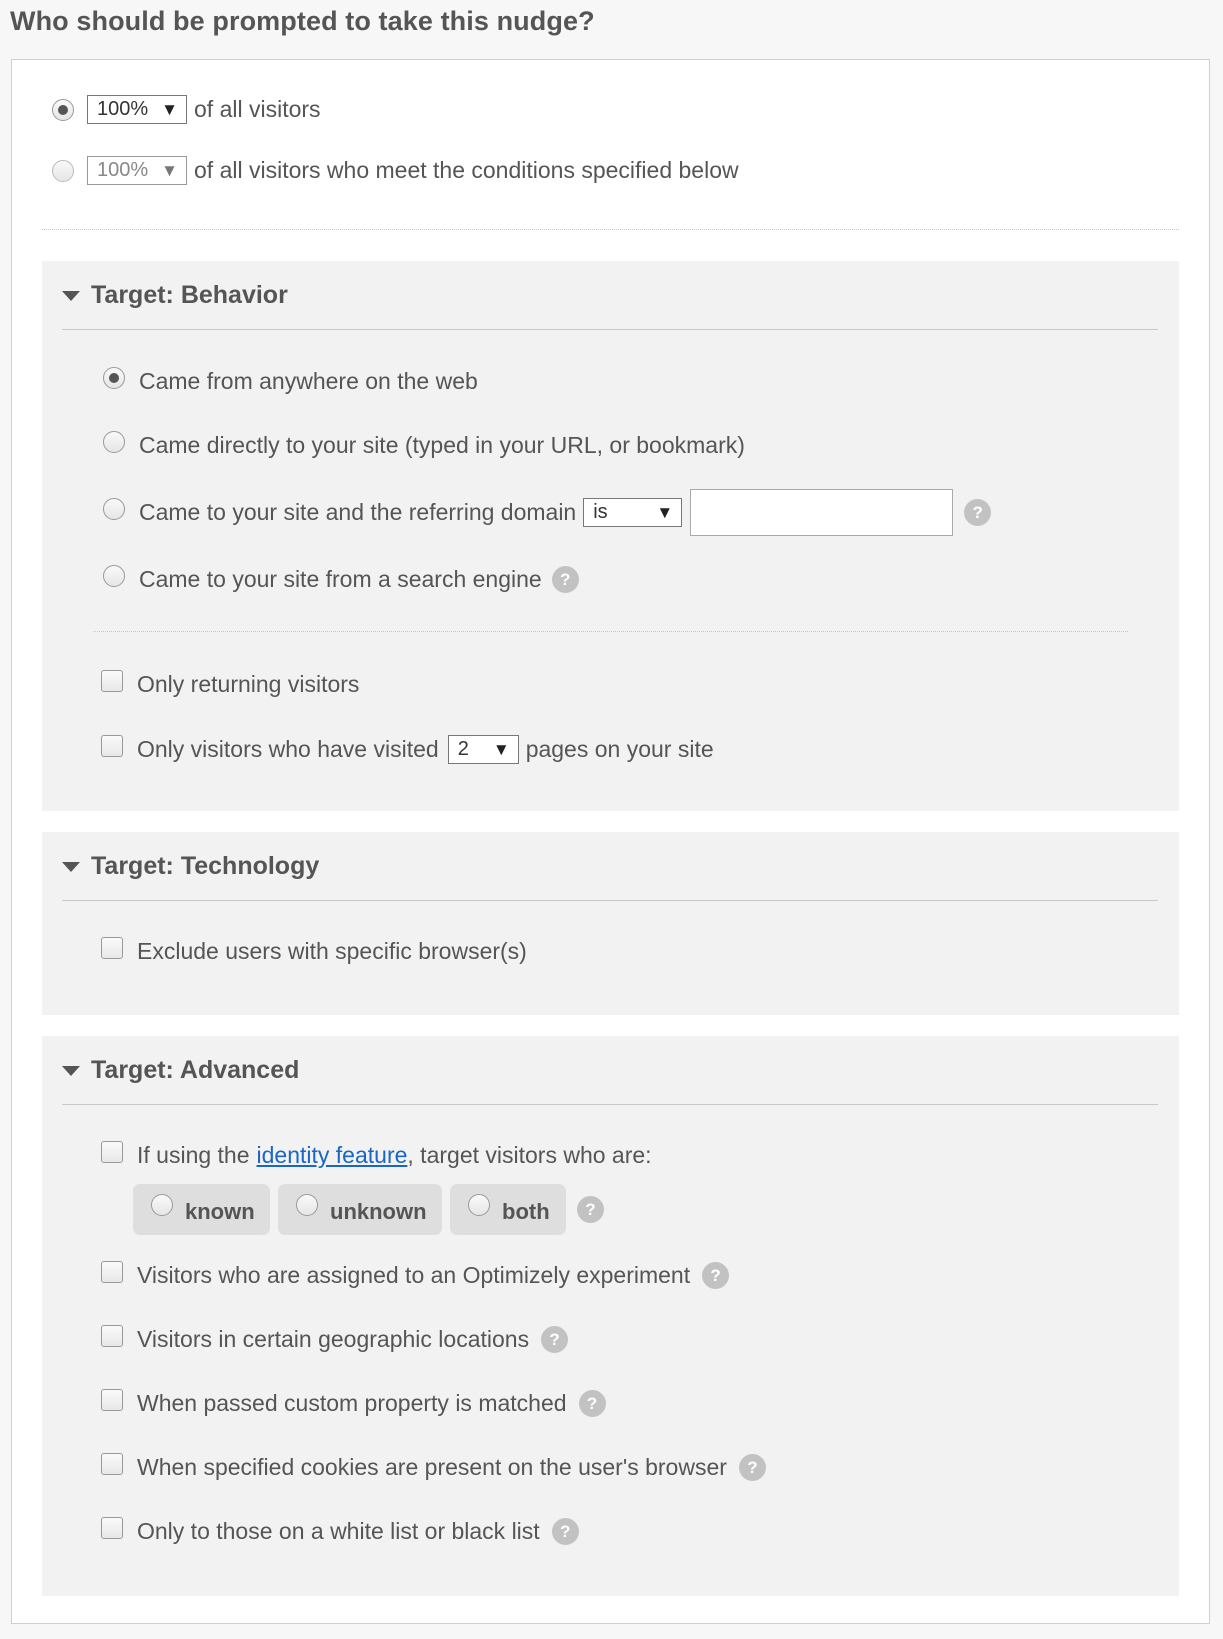 The height and width of the screenshot is (1639, 1223). I want to click on identity-both-option: both, so click(508, 1209).